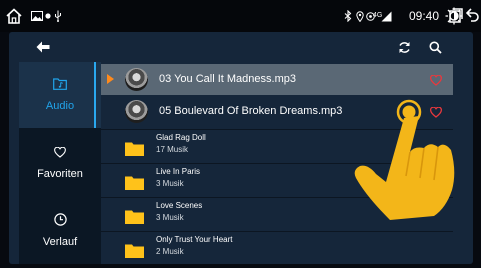 The width and height of the screenshot is (481, 268). Describe the element at coordinates (60, 222) in the screenshot. I see `clock-icon` at that location.